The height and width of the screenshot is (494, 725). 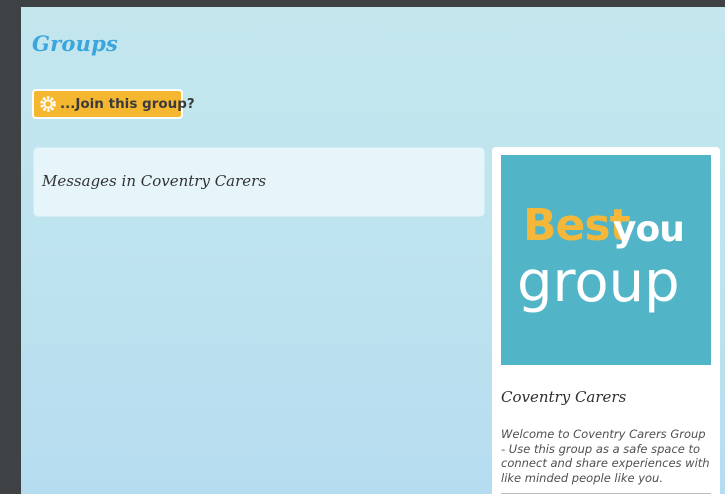 I want to click on logo-word-you: you, so click(x=649, y=229).